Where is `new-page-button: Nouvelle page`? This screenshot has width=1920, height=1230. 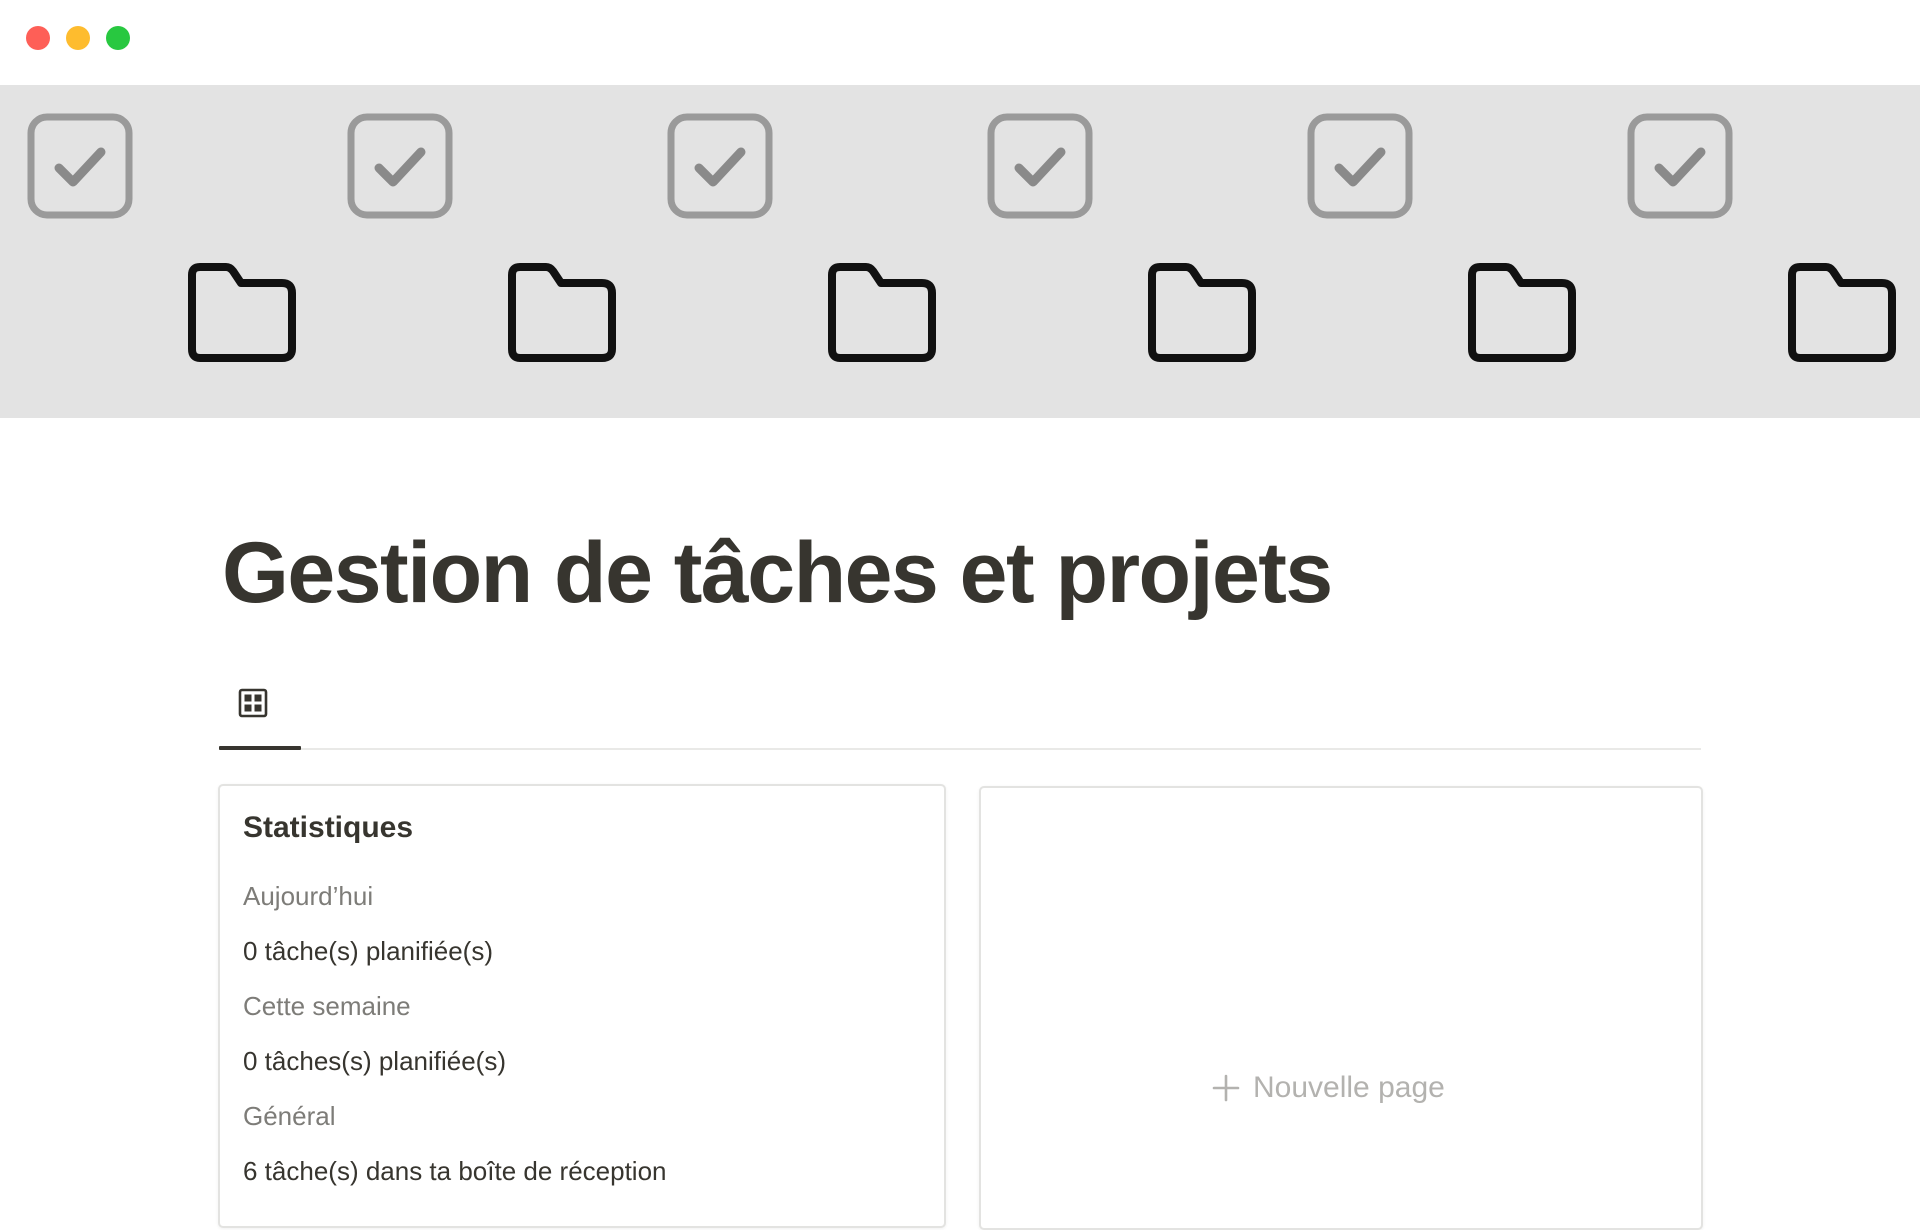 new-page-button: Nouvelle page is located at coordinates (1328, 1088).